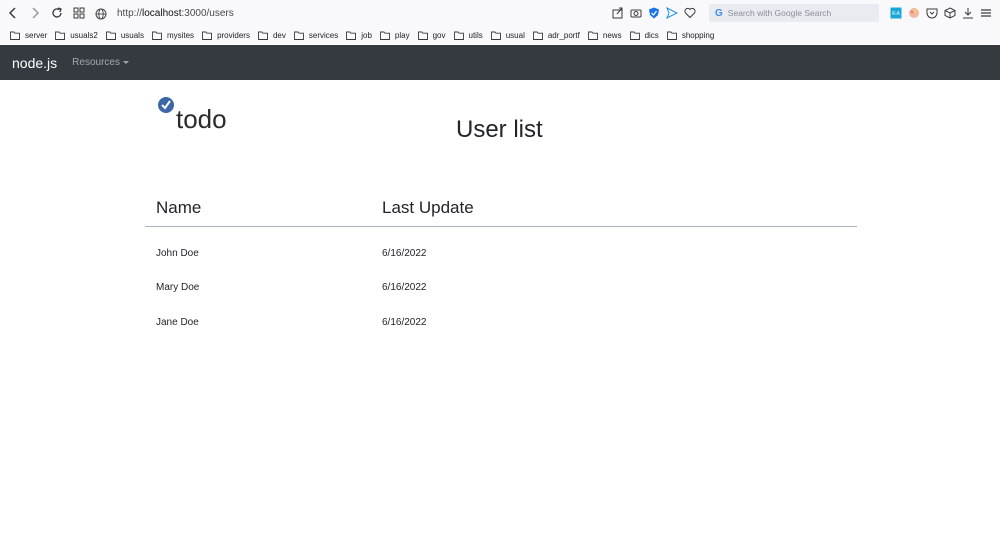  What do you see at coordinates (394, 35) in the screenshot?
I see `bookmark-folder: play` at bounding box center [394, 35].